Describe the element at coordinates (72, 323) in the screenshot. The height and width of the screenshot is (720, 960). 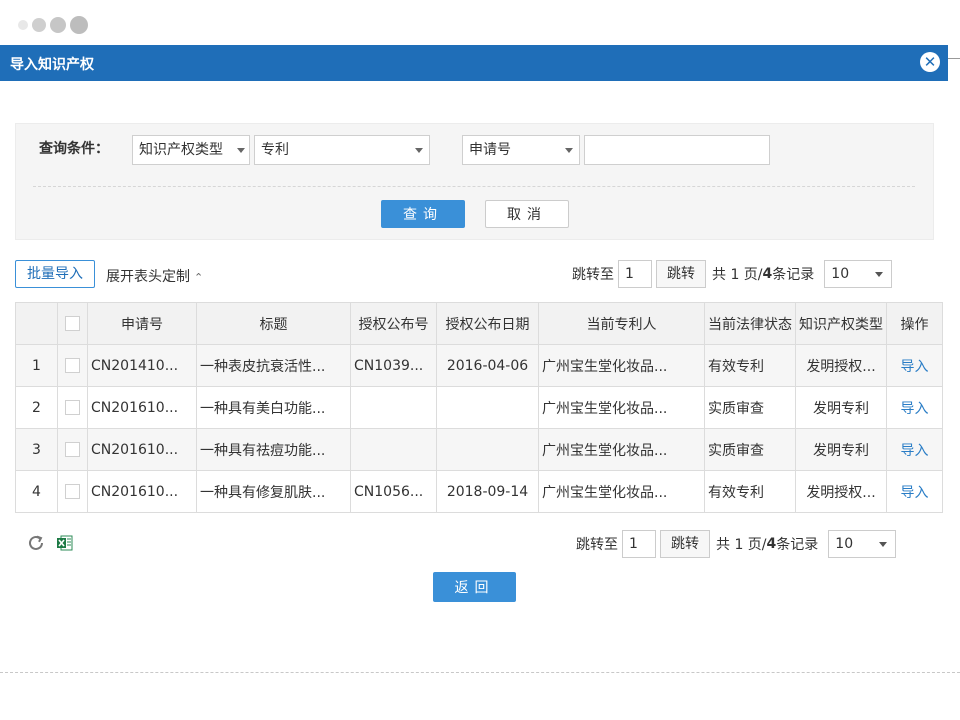
I see `select-all-checkbox` at that location.